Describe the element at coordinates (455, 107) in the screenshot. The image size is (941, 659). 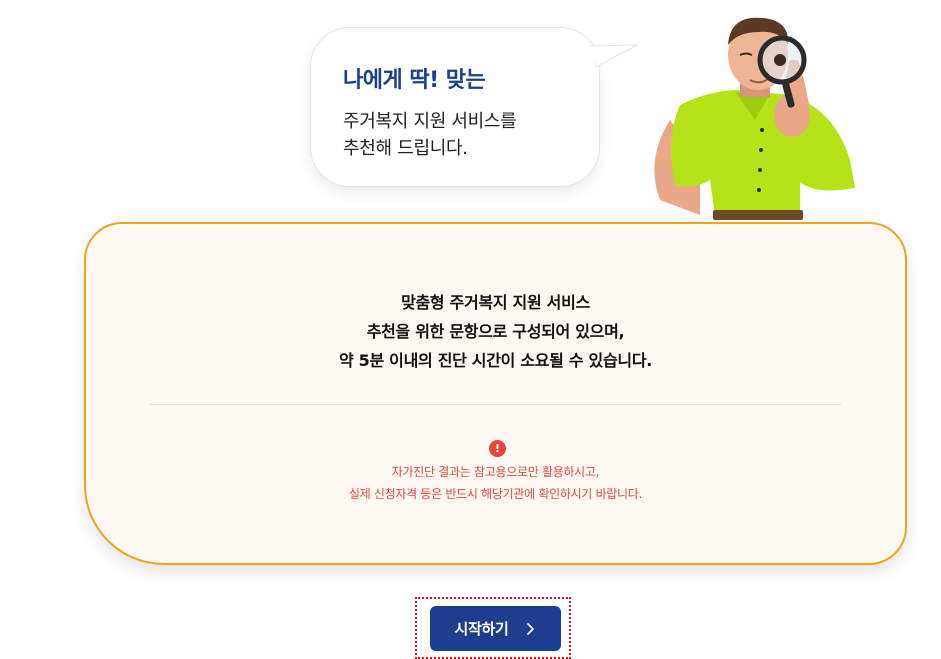
I see `speech-bubble: 나에게 딱! 맞는 주거복지 지원 서비스를 추천해 드립니다.` at that location.